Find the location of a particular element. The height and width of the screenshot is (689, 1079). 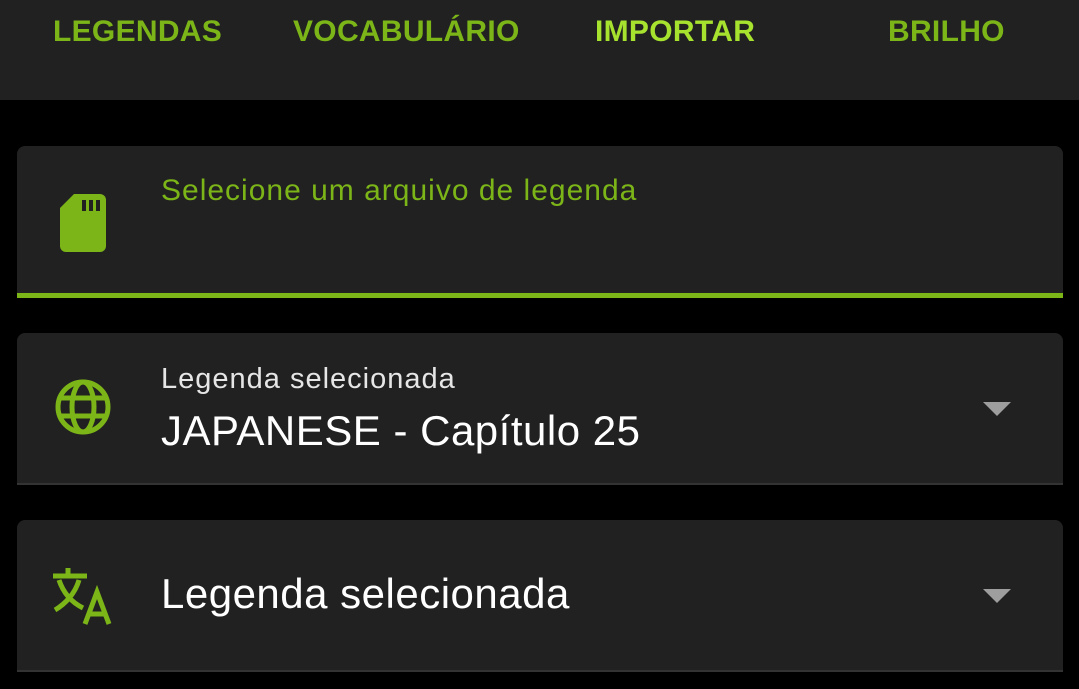

tab-brilho: BRILHO is located at coordinates (946, 32).